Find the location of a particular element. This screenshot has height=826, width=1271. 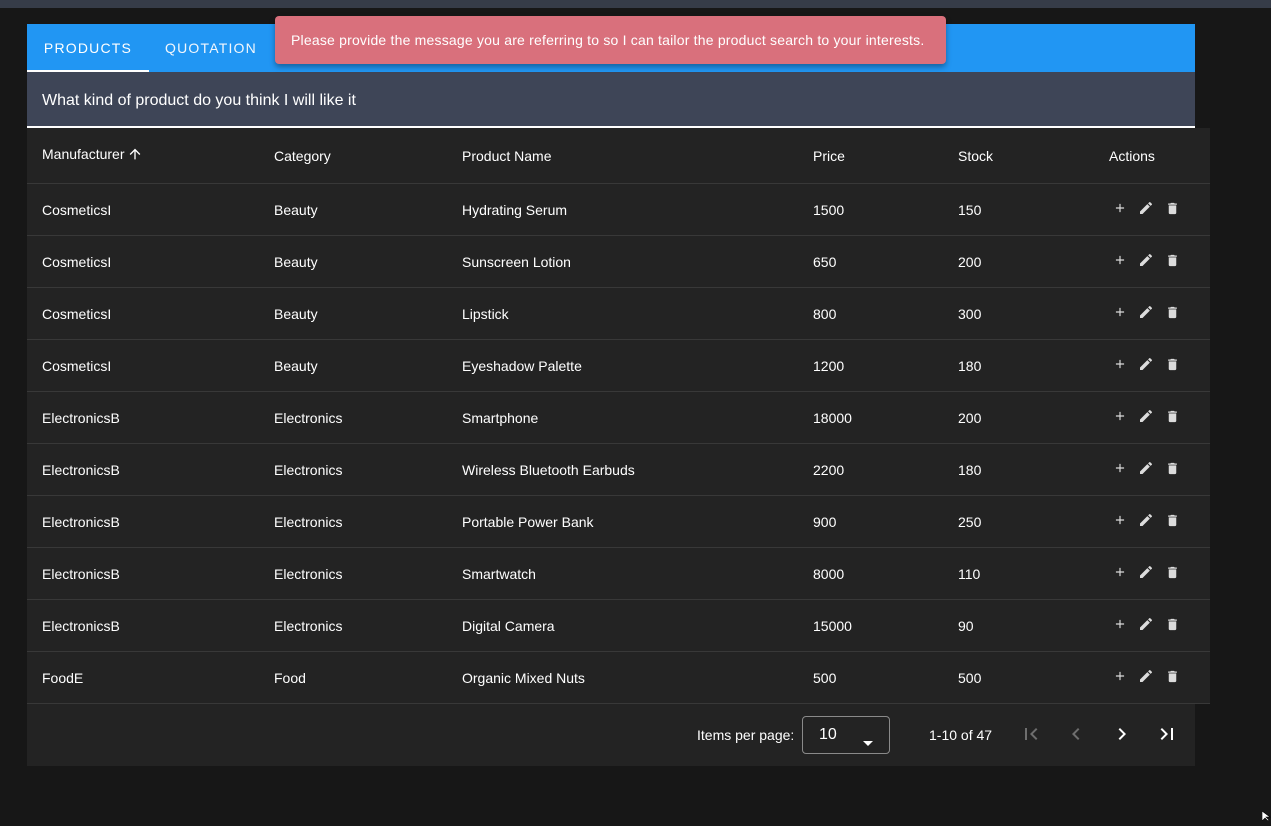

tab-quotation: QUOTATION is located at coordinates (211, 48).